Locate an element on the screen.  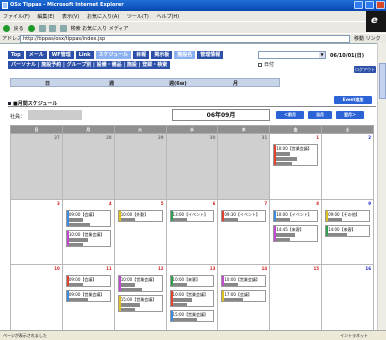
owner-select is located at coordinates (55, 115).